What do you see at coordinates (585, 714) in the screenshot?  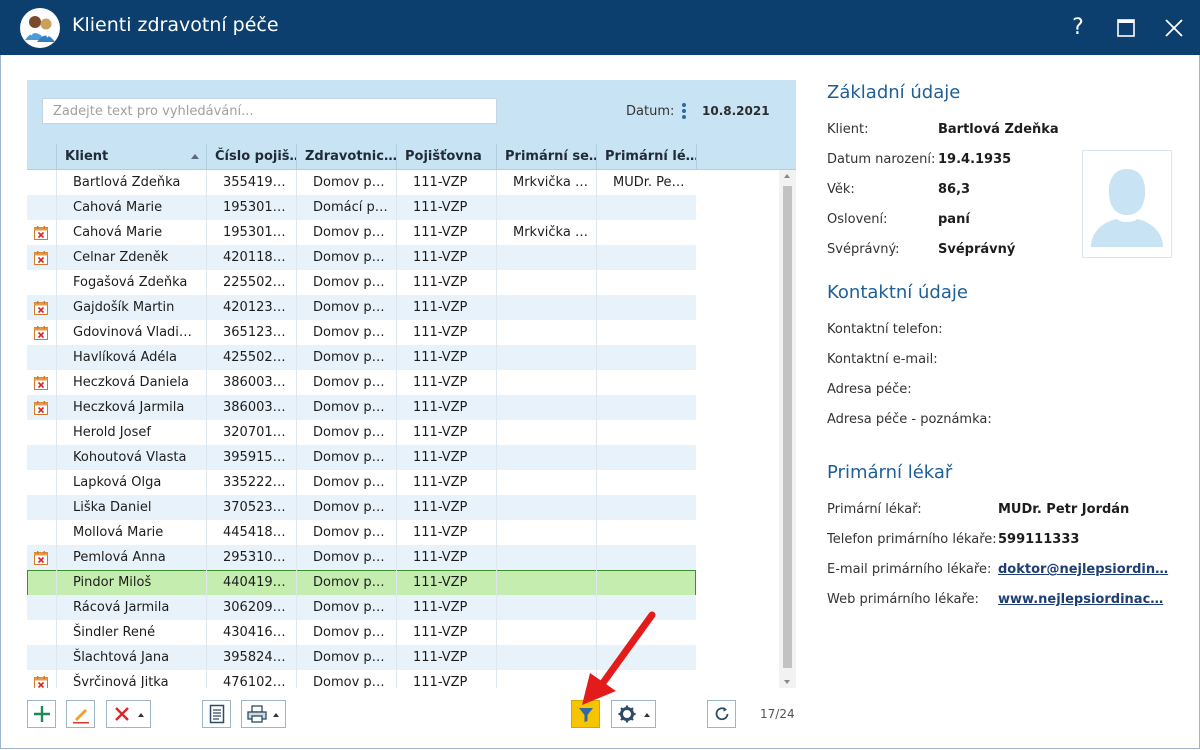 I see `filter-button` at bounding box center [585, 714].